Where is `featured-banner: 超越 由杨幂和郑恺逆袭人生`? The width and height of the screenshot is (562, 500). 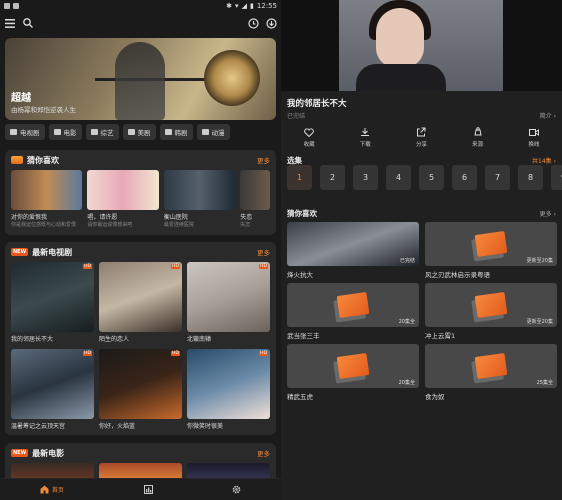 featured-banner: 超越 由杨幂和郑恺逆袭人生 is located at coordinates (140, 79).